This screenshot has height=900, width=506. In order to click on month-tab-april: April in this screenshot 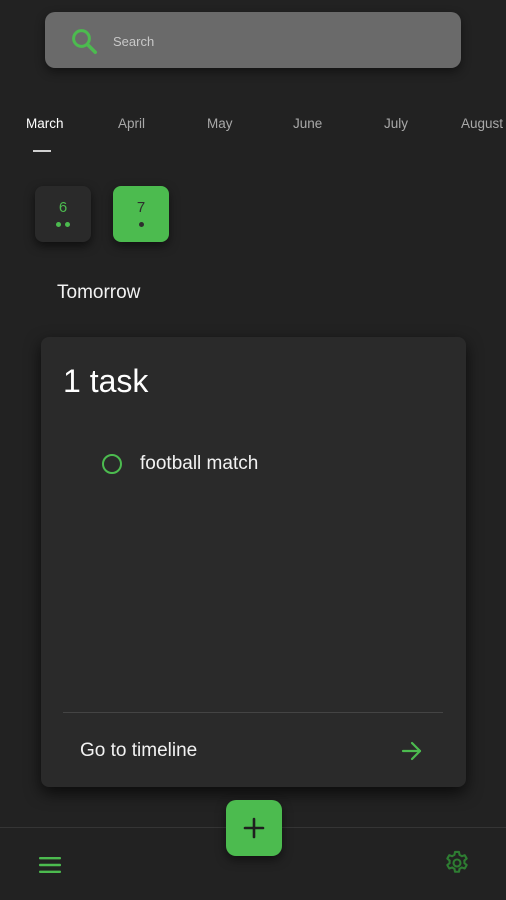, I will do `click(131, 123)`.